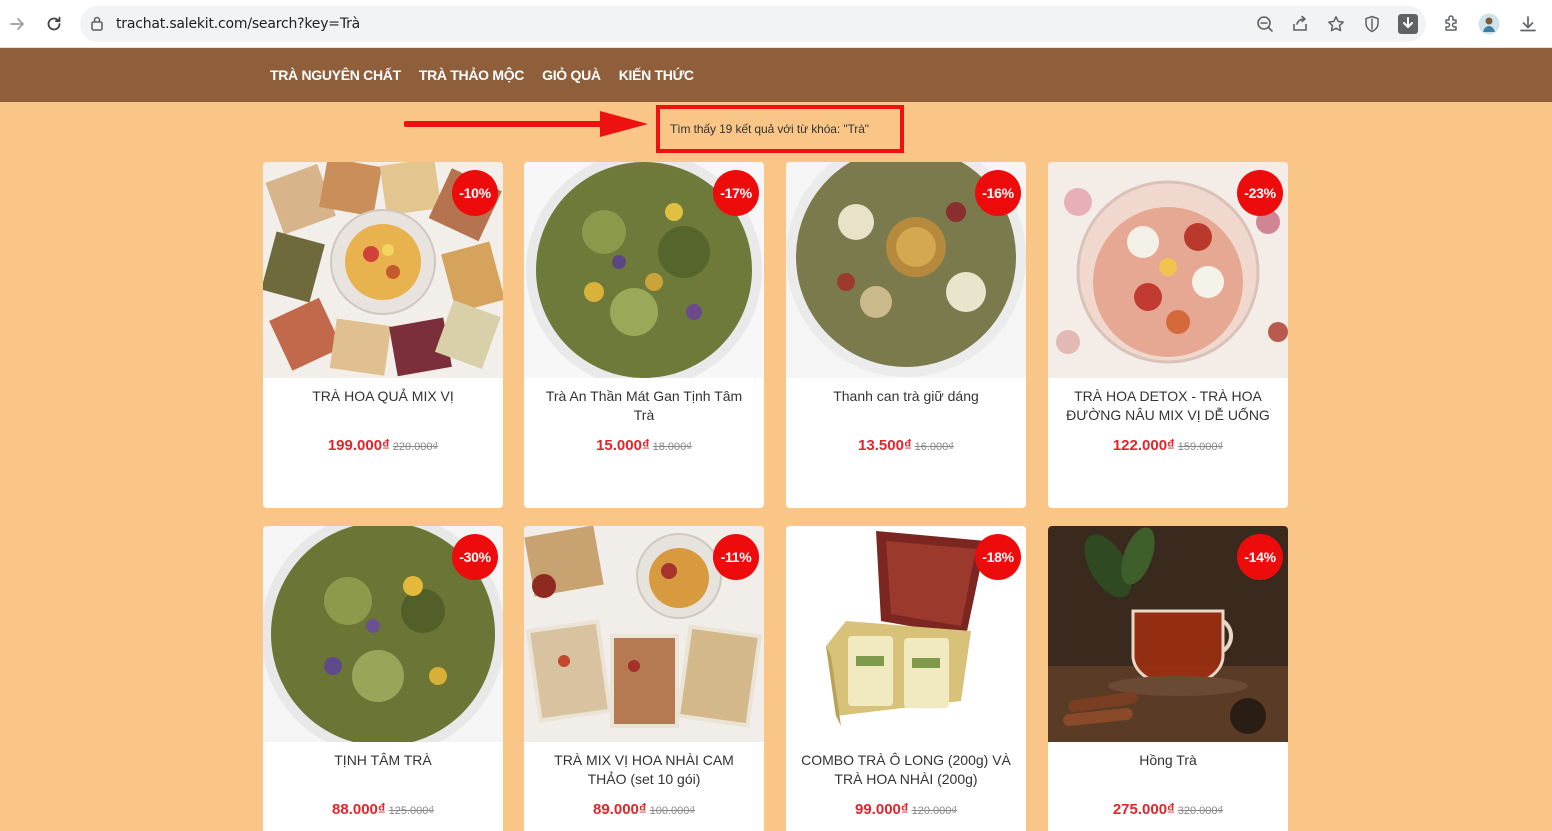 The height and width of the screenshot is (831, 1552). Describe the element at coordinates (1336, 24) in the screenshot. I see `star-icon` at that location.